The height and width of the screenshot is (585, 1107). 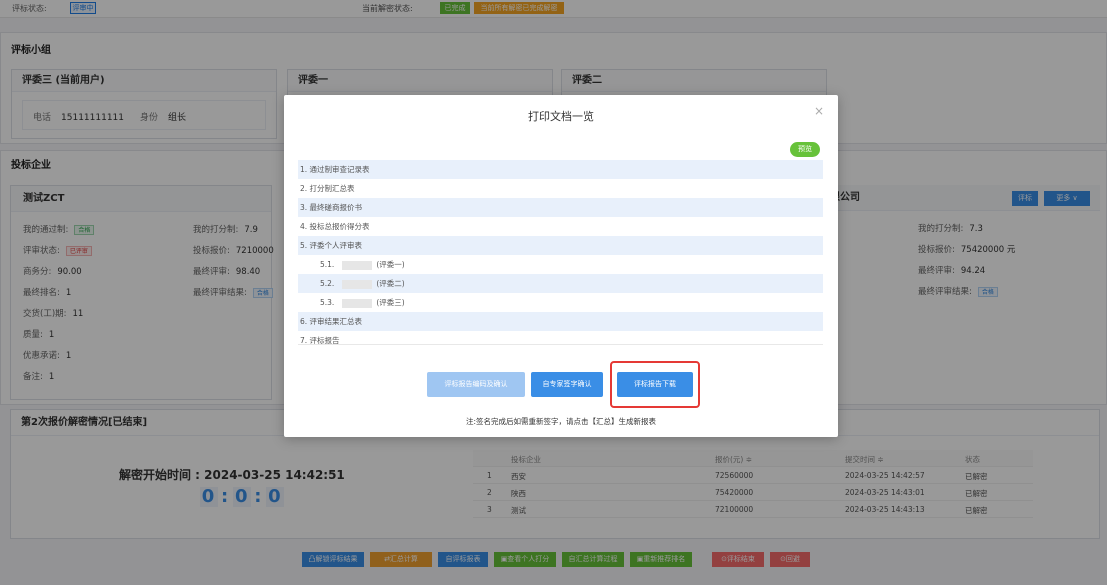 I want to click on doc-item: 1. 通过制审查记录表, so click(x=560, y=169).